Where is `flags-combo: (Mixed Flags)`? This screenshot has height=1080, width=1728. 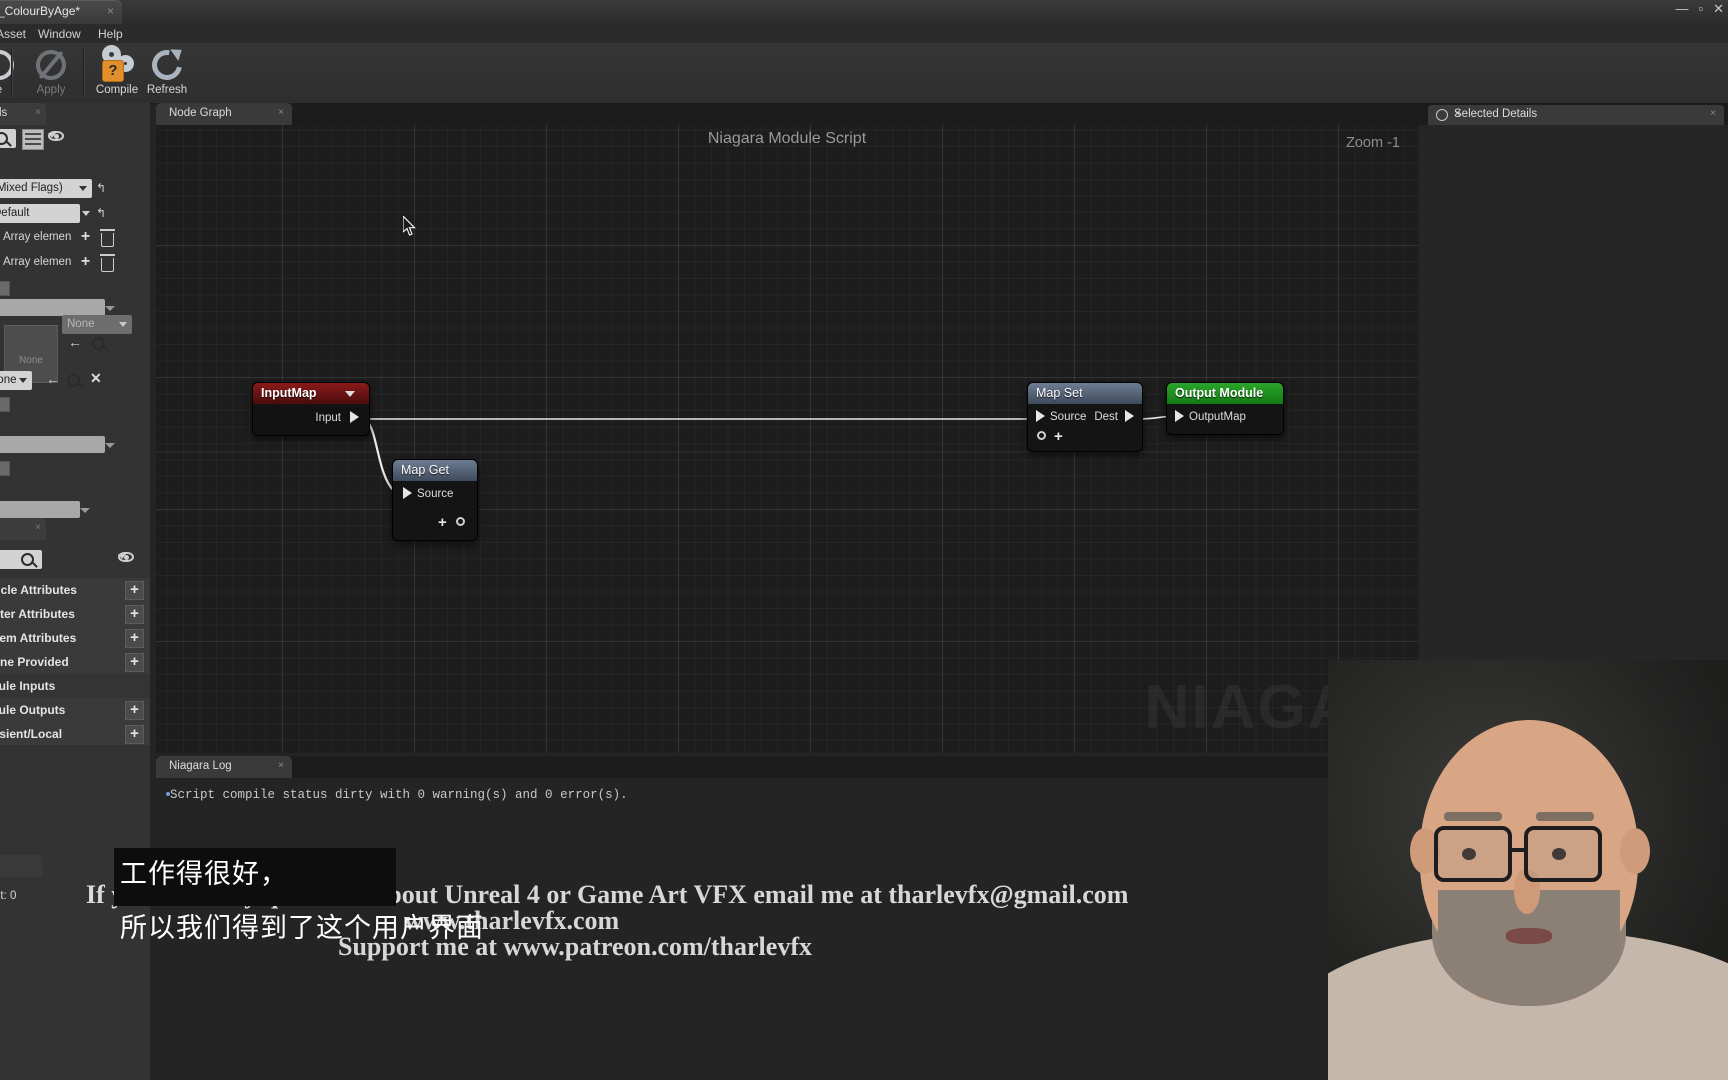 flags-combo: (Mixed Flags) is located at coordinates (46, 188).